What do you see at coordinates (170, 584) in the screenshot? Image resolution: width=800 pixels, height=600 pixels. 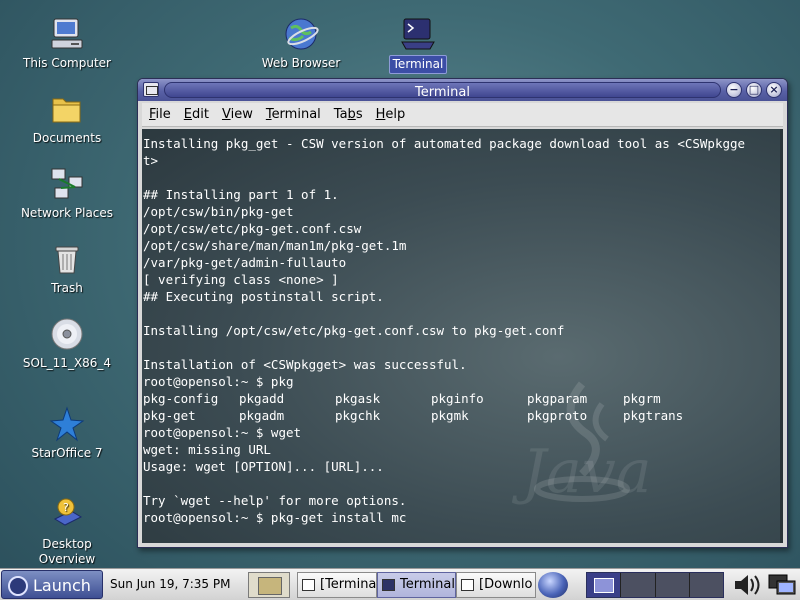 I see `clock: Sun Jun 19, 7:35 PM` at bounding box center [170, 584].